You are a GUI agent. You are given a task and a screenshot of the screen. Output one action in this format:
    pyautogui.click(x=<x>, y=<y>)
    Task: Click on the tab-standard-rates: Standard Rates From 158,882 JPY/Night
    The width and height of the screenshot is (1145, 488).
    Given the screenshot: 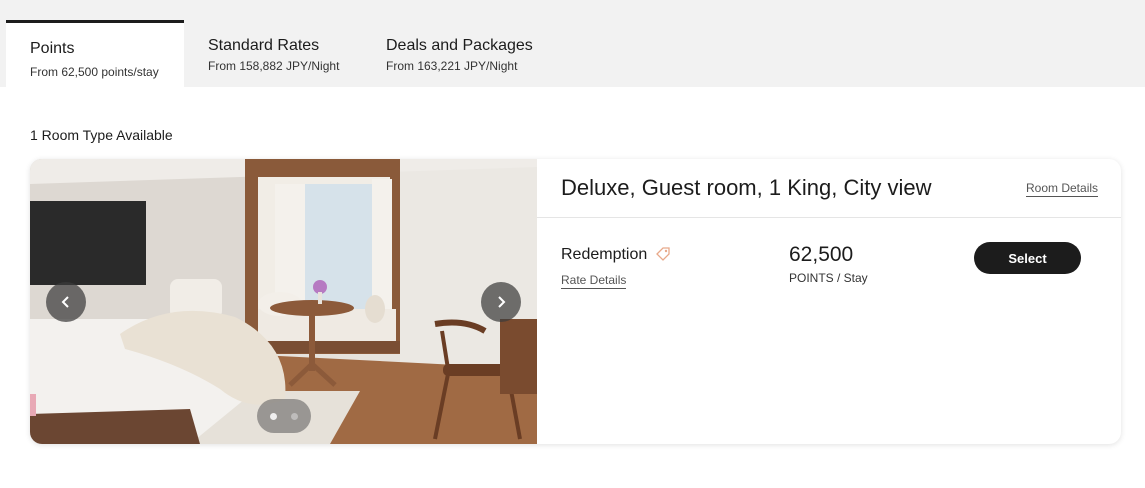 What is the action you would take?
    pyautogui.click(x=273, y=53)
    